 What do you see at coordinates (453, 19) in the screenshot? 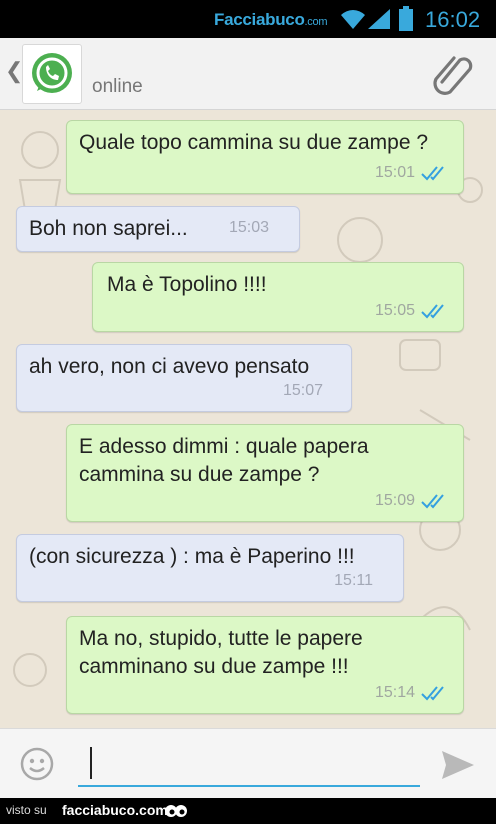
I see `clock: 16:02` at bounding box center [453, 19].